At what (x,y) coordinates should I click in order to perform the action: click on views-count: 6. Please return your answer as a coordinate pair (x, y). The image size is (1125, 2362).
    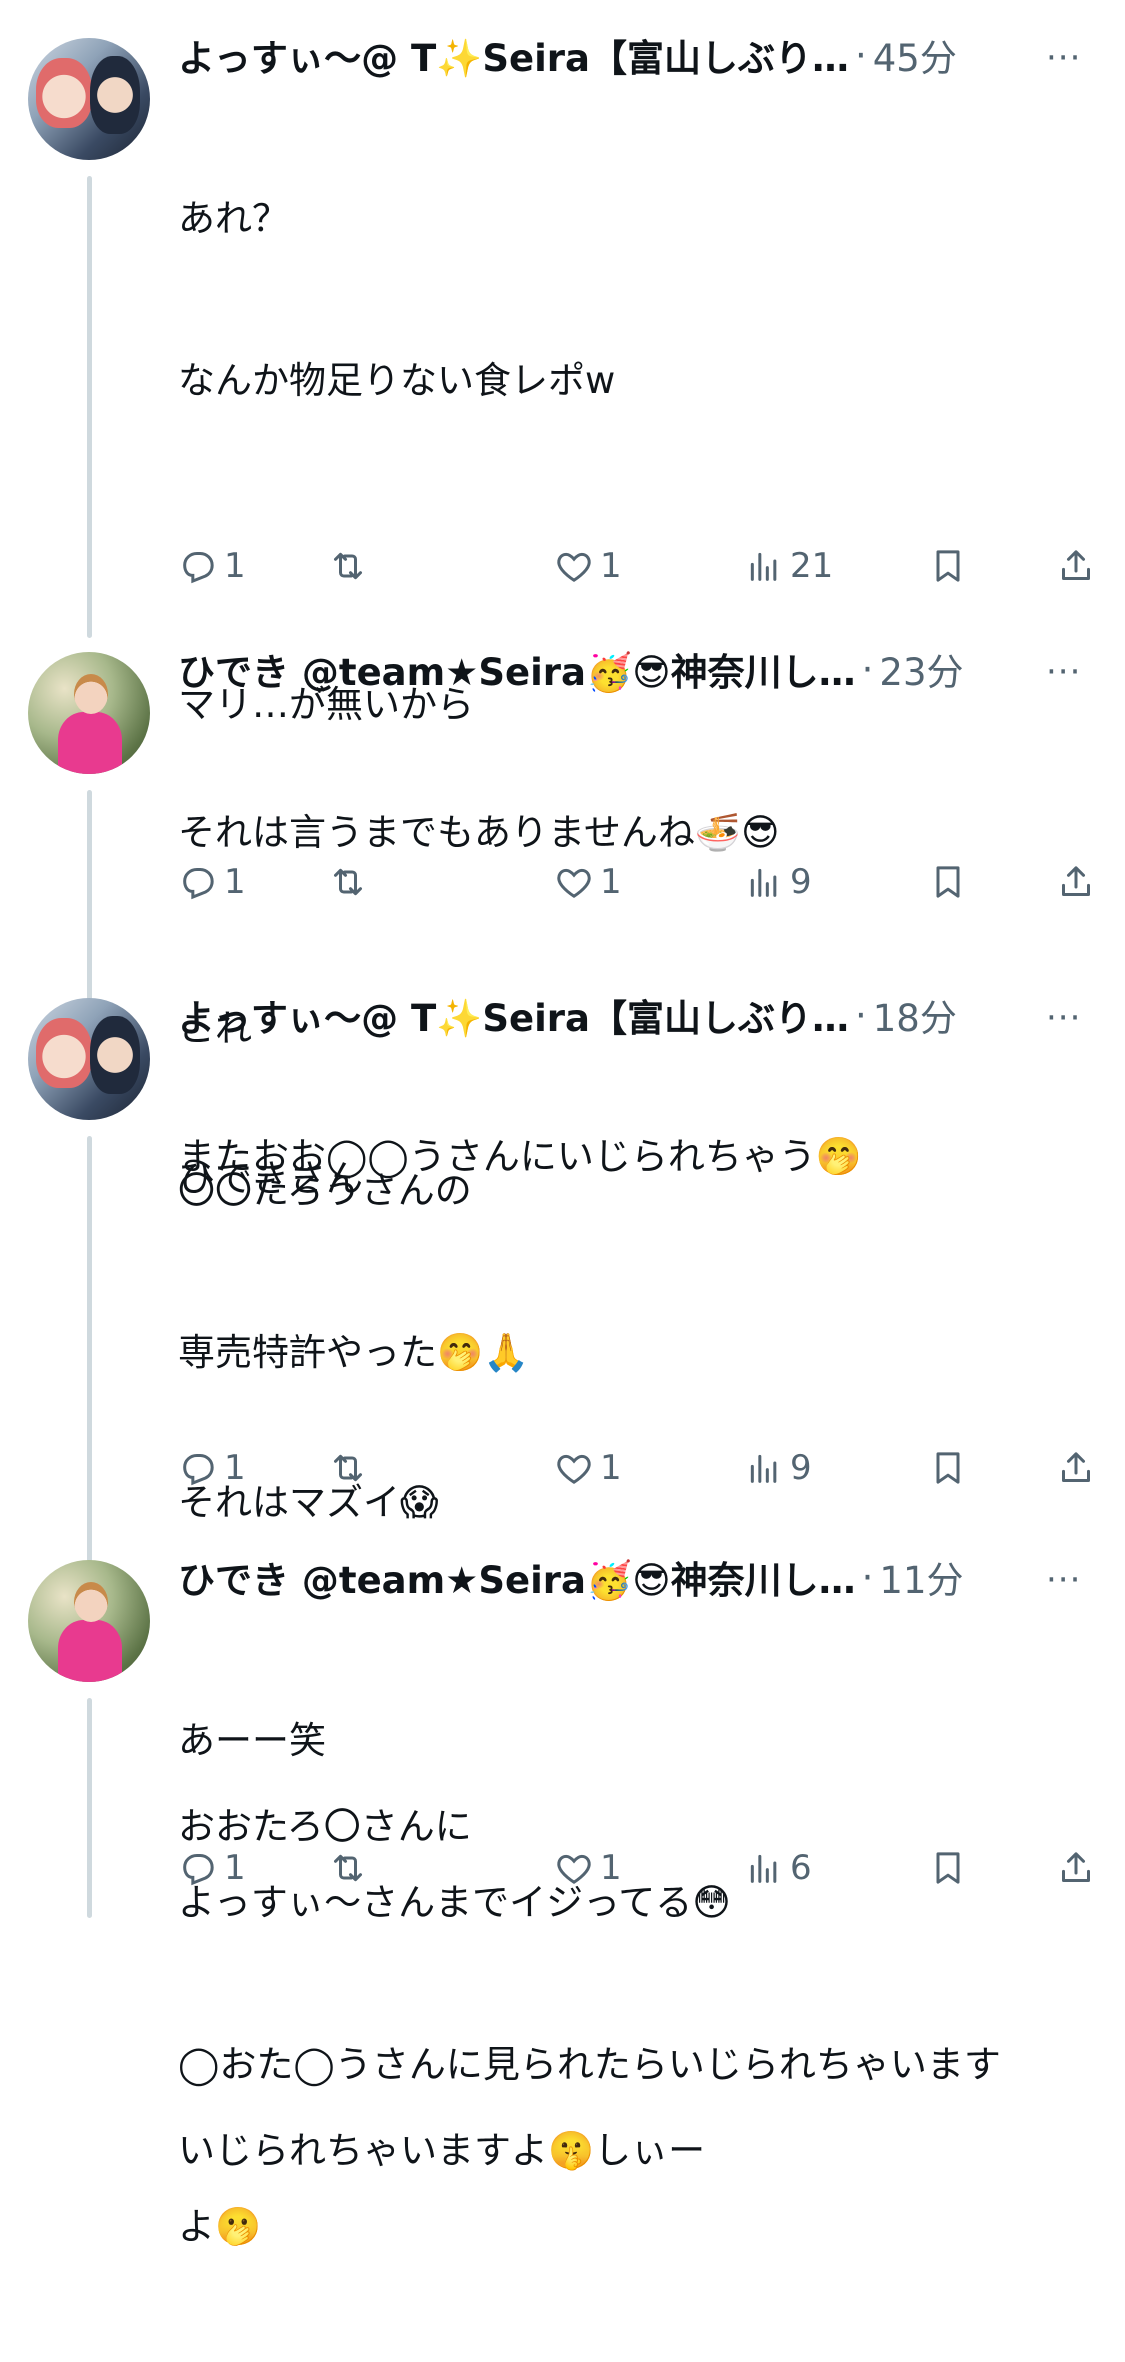
    Looking at the image, I should click on (801, 1868).